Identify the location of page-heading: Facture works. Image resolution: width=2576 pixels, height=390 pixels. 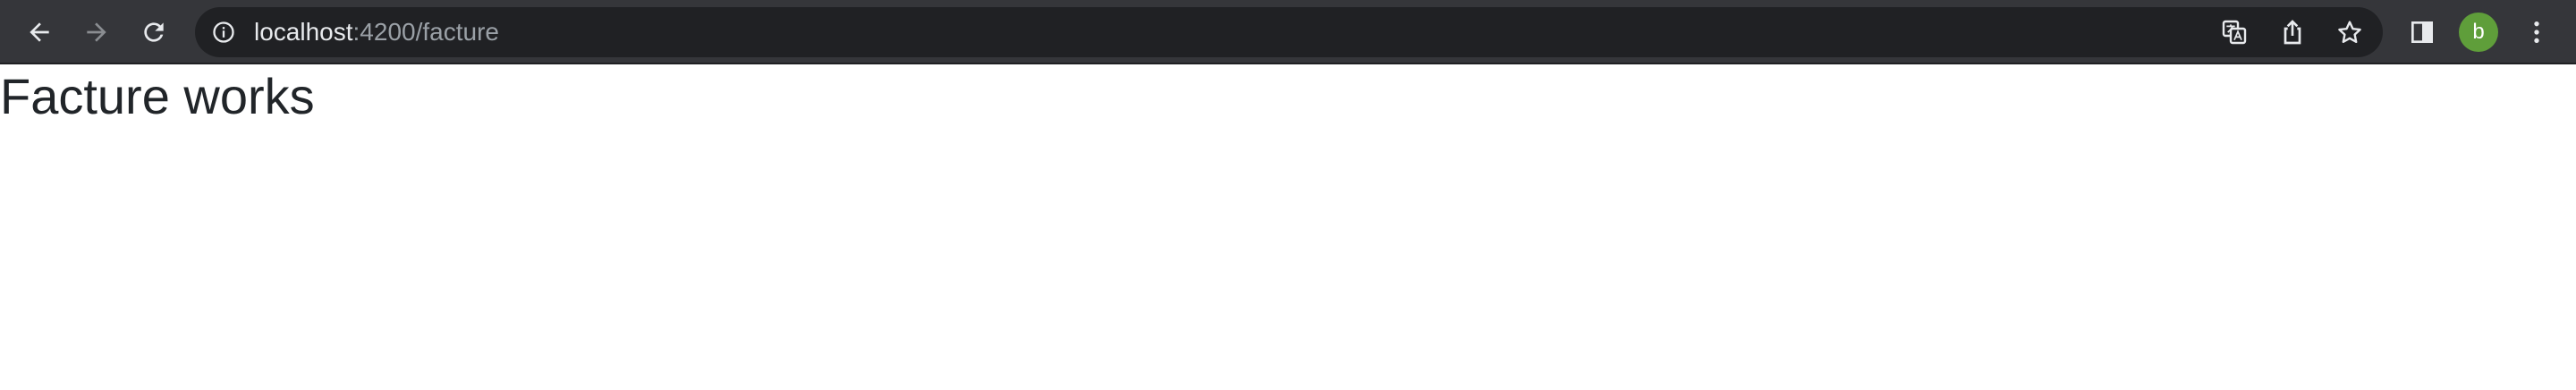
(157, 96).